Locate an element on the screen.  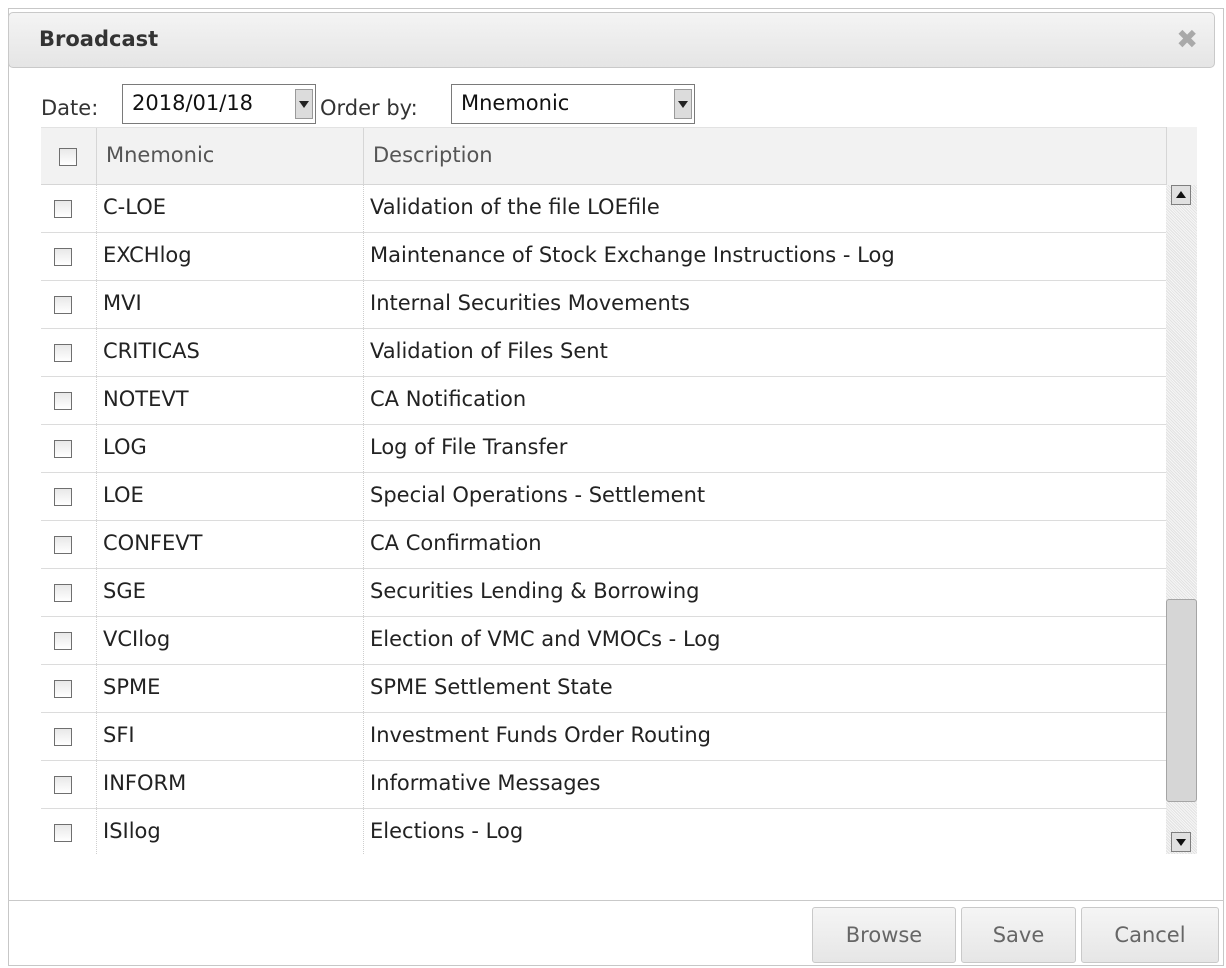
order-by-label: Order by: is located at coordinates (369, 108).